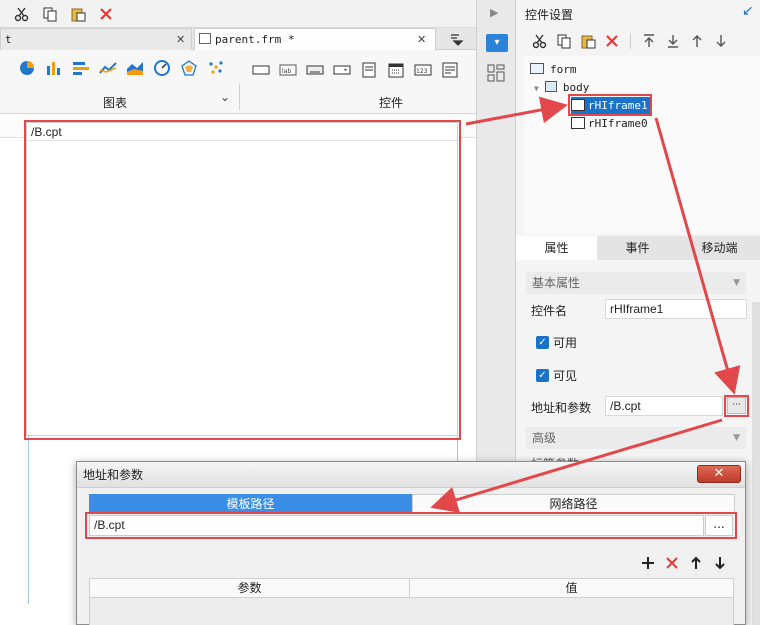  What do you see at coordinates (315, 39) in the screenshot?
I see `tab-parent-frm: parent.frm * ✕` at bounding box center [315, 39].